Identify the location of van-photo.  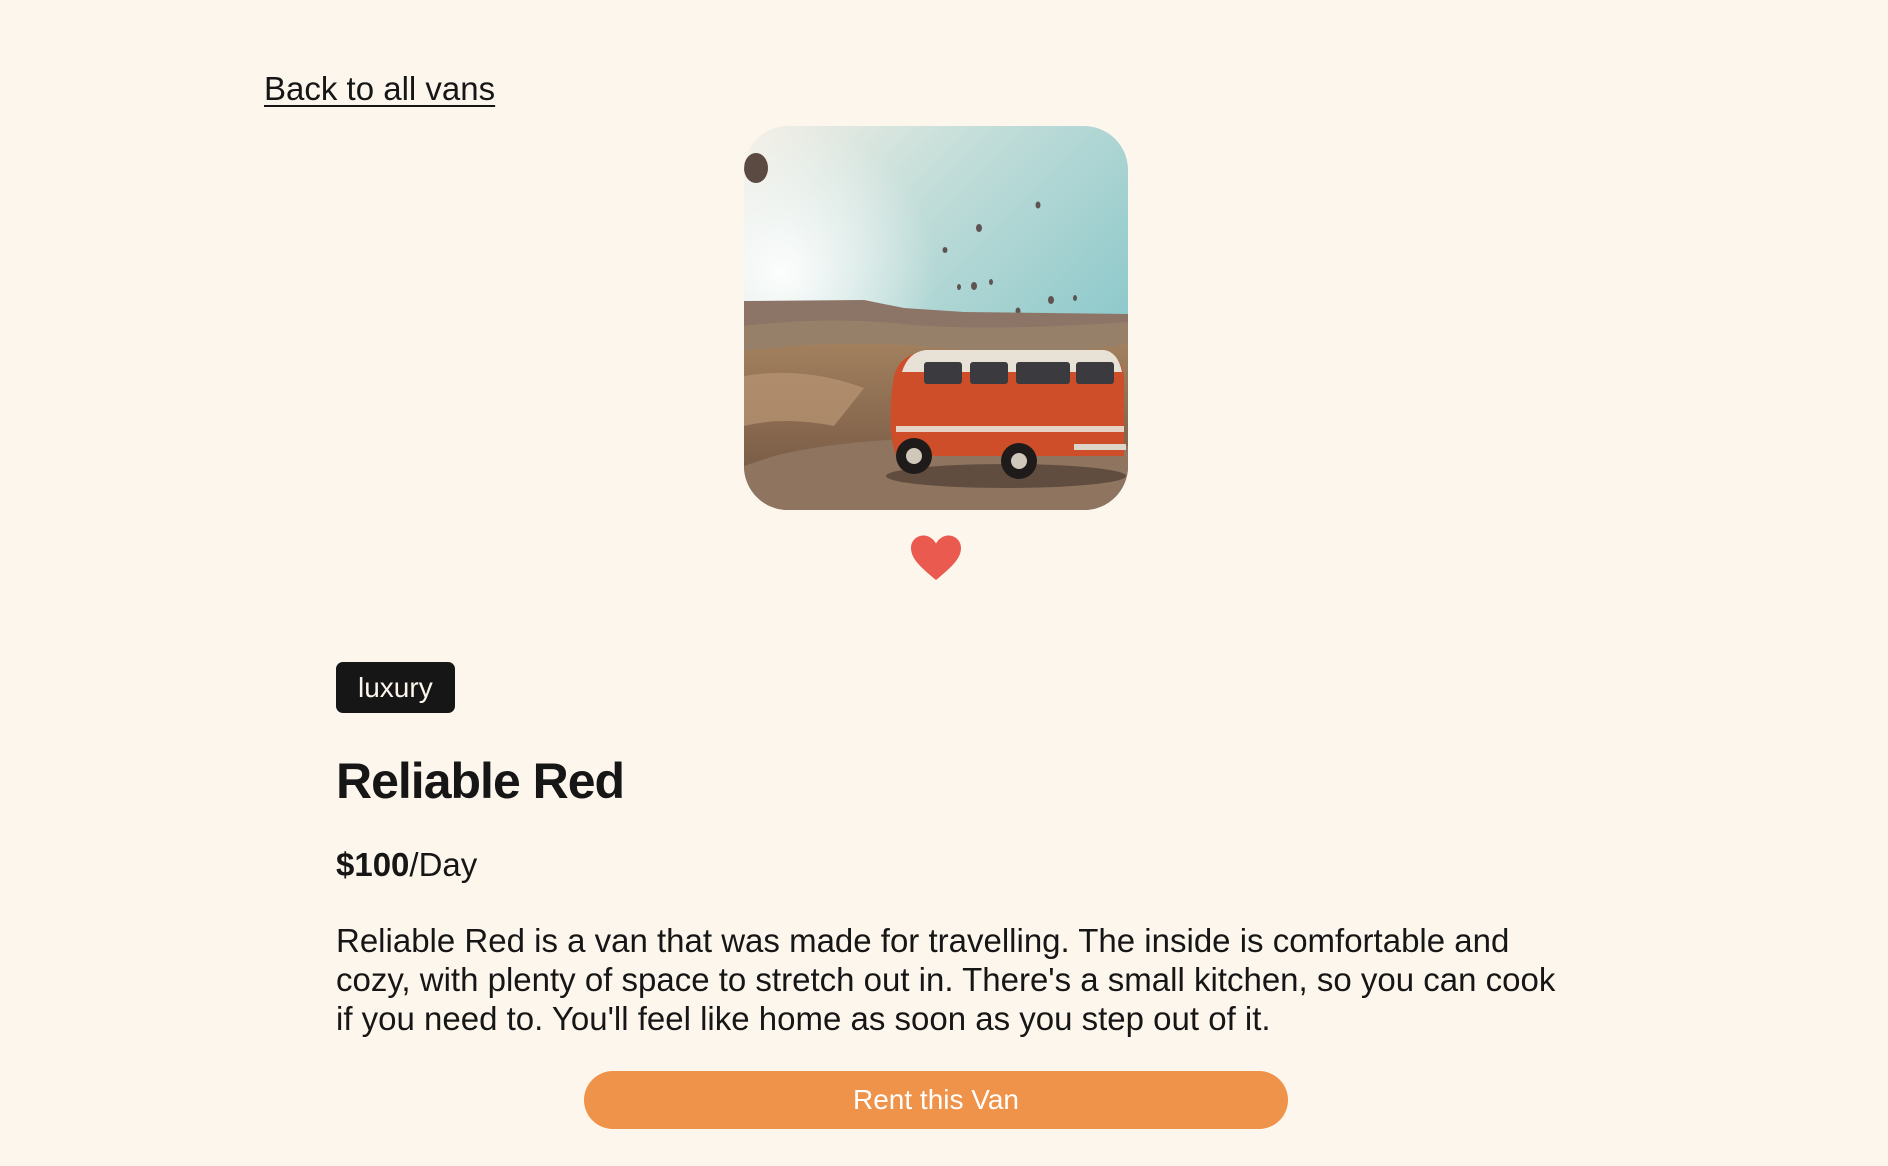
(936, 318).